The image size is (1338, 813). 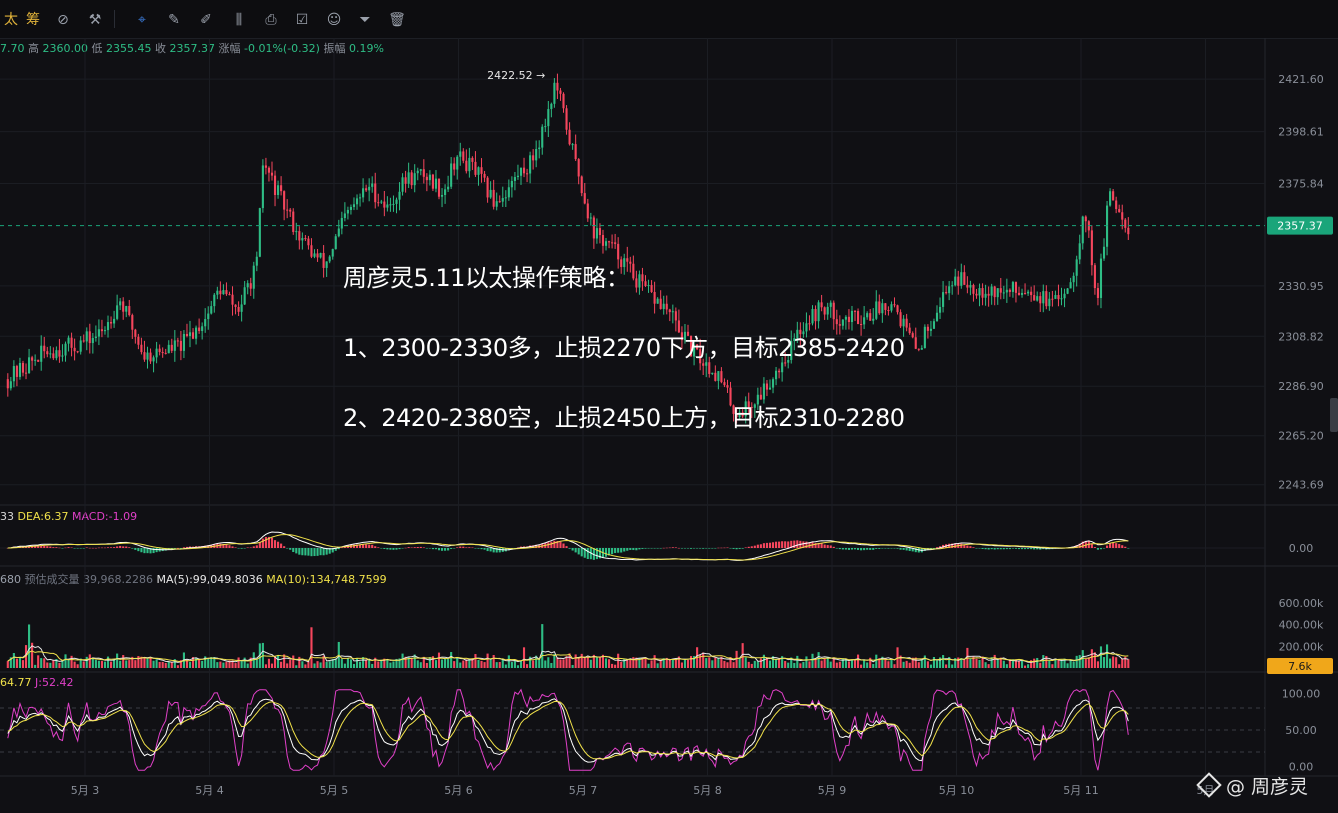 I want to click on template-icon: ⎙, so click(x=271, y=20).